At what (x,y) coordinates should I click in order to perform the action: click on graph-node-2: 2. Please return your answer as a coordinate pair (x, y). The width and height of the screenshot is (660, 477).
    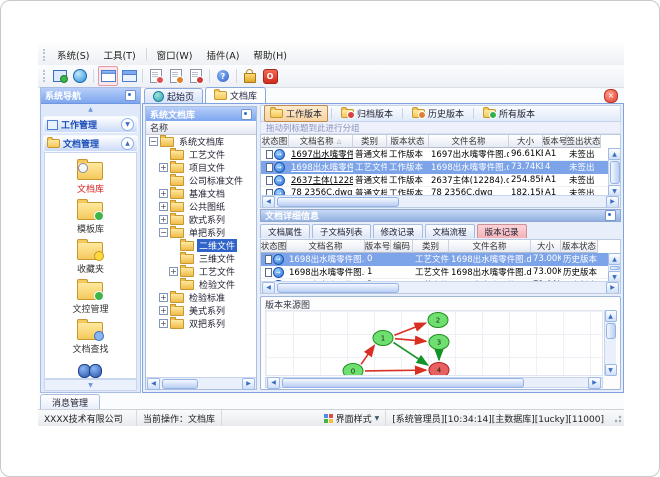
    Looking at the image, I should click on (438, 320).